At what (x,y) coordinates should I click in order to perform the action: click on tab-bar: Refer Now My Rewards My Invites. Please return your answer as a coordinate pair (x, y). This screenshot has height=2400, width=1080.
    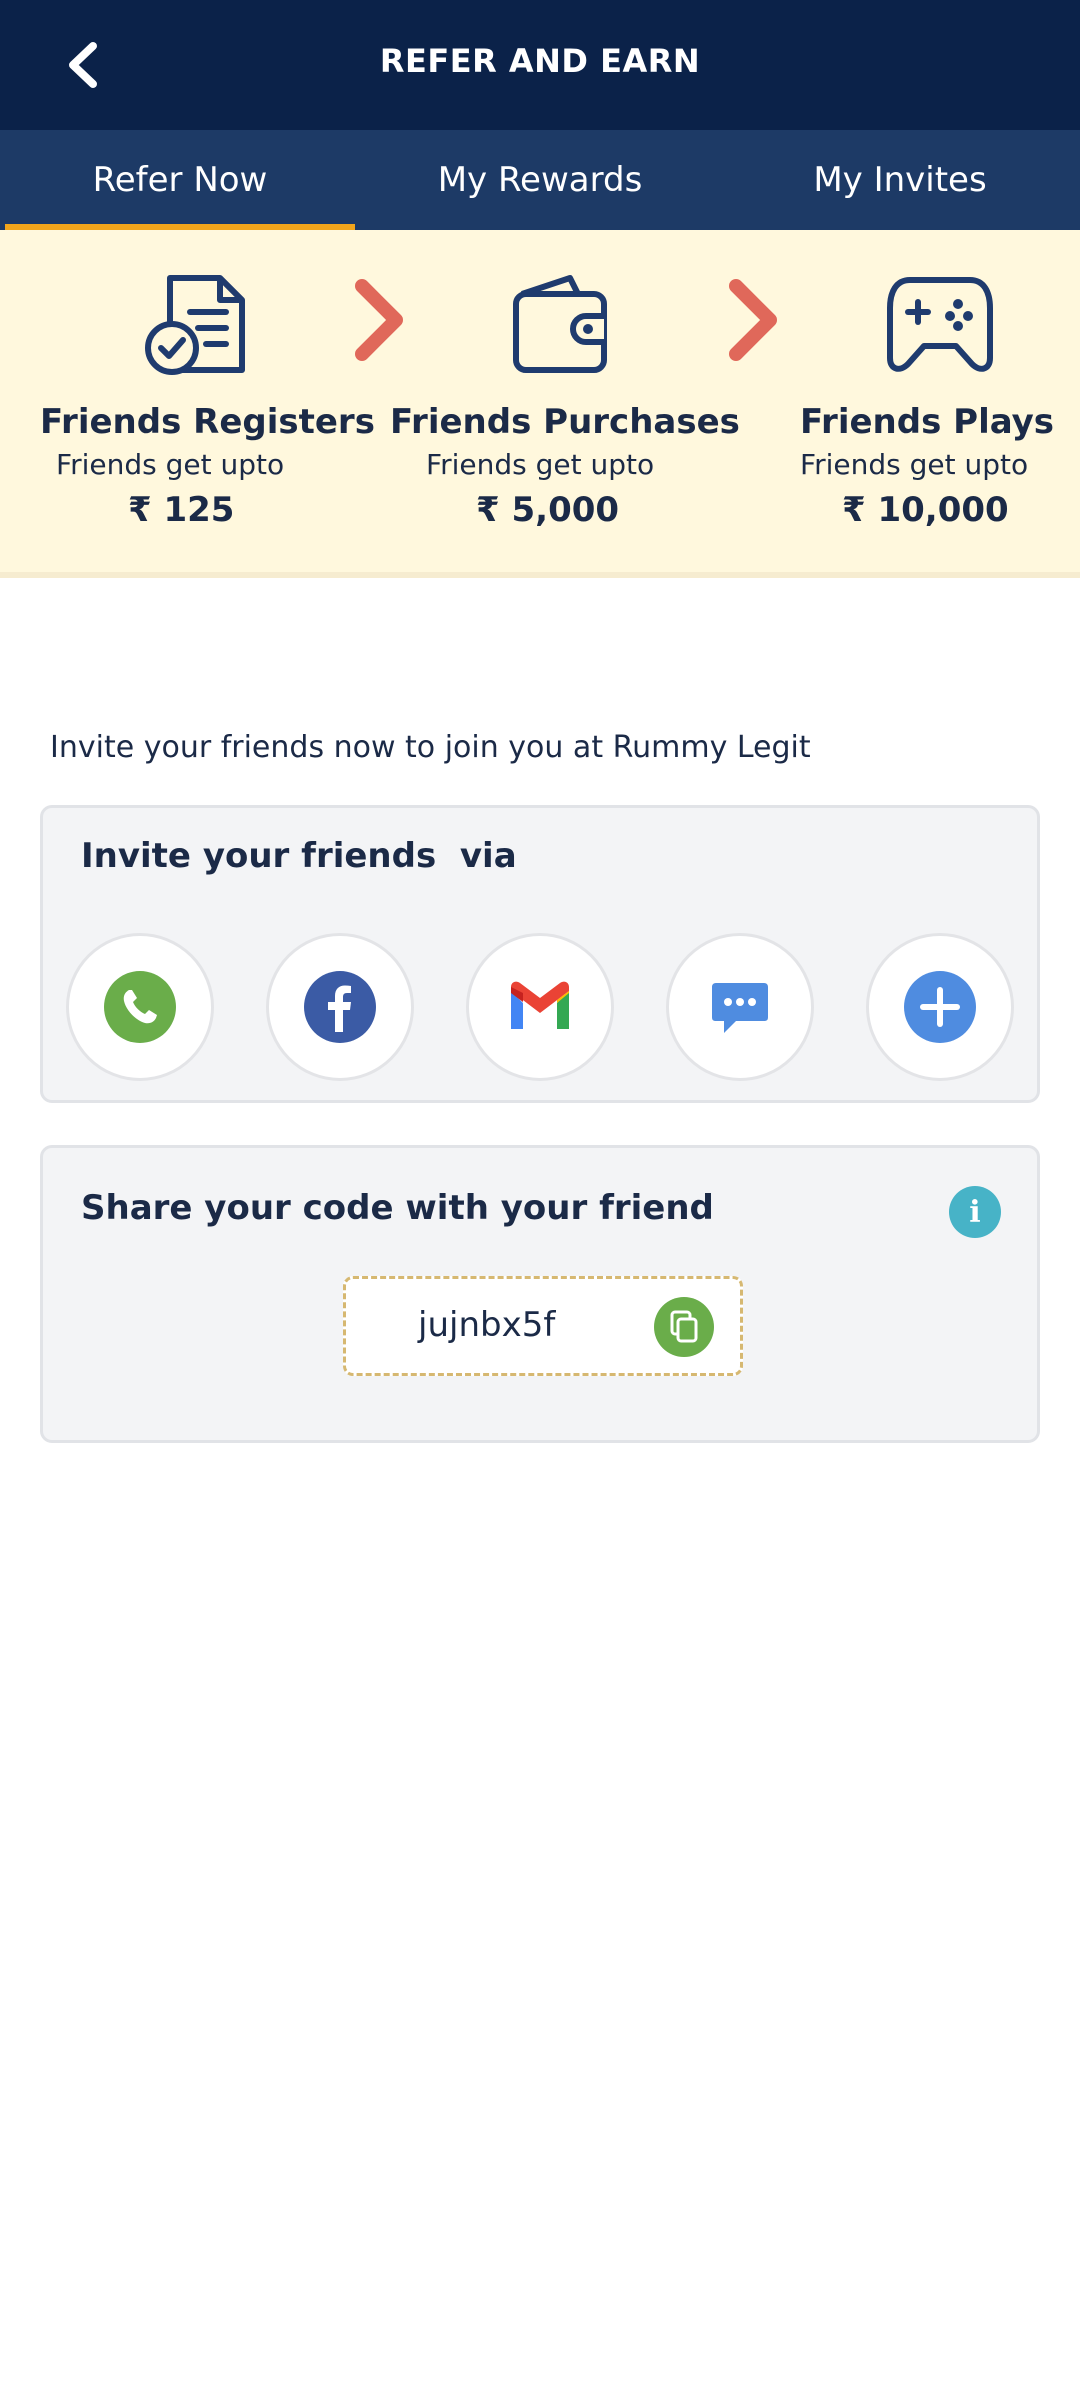
    Looking at the image, I should click on (540, 180).